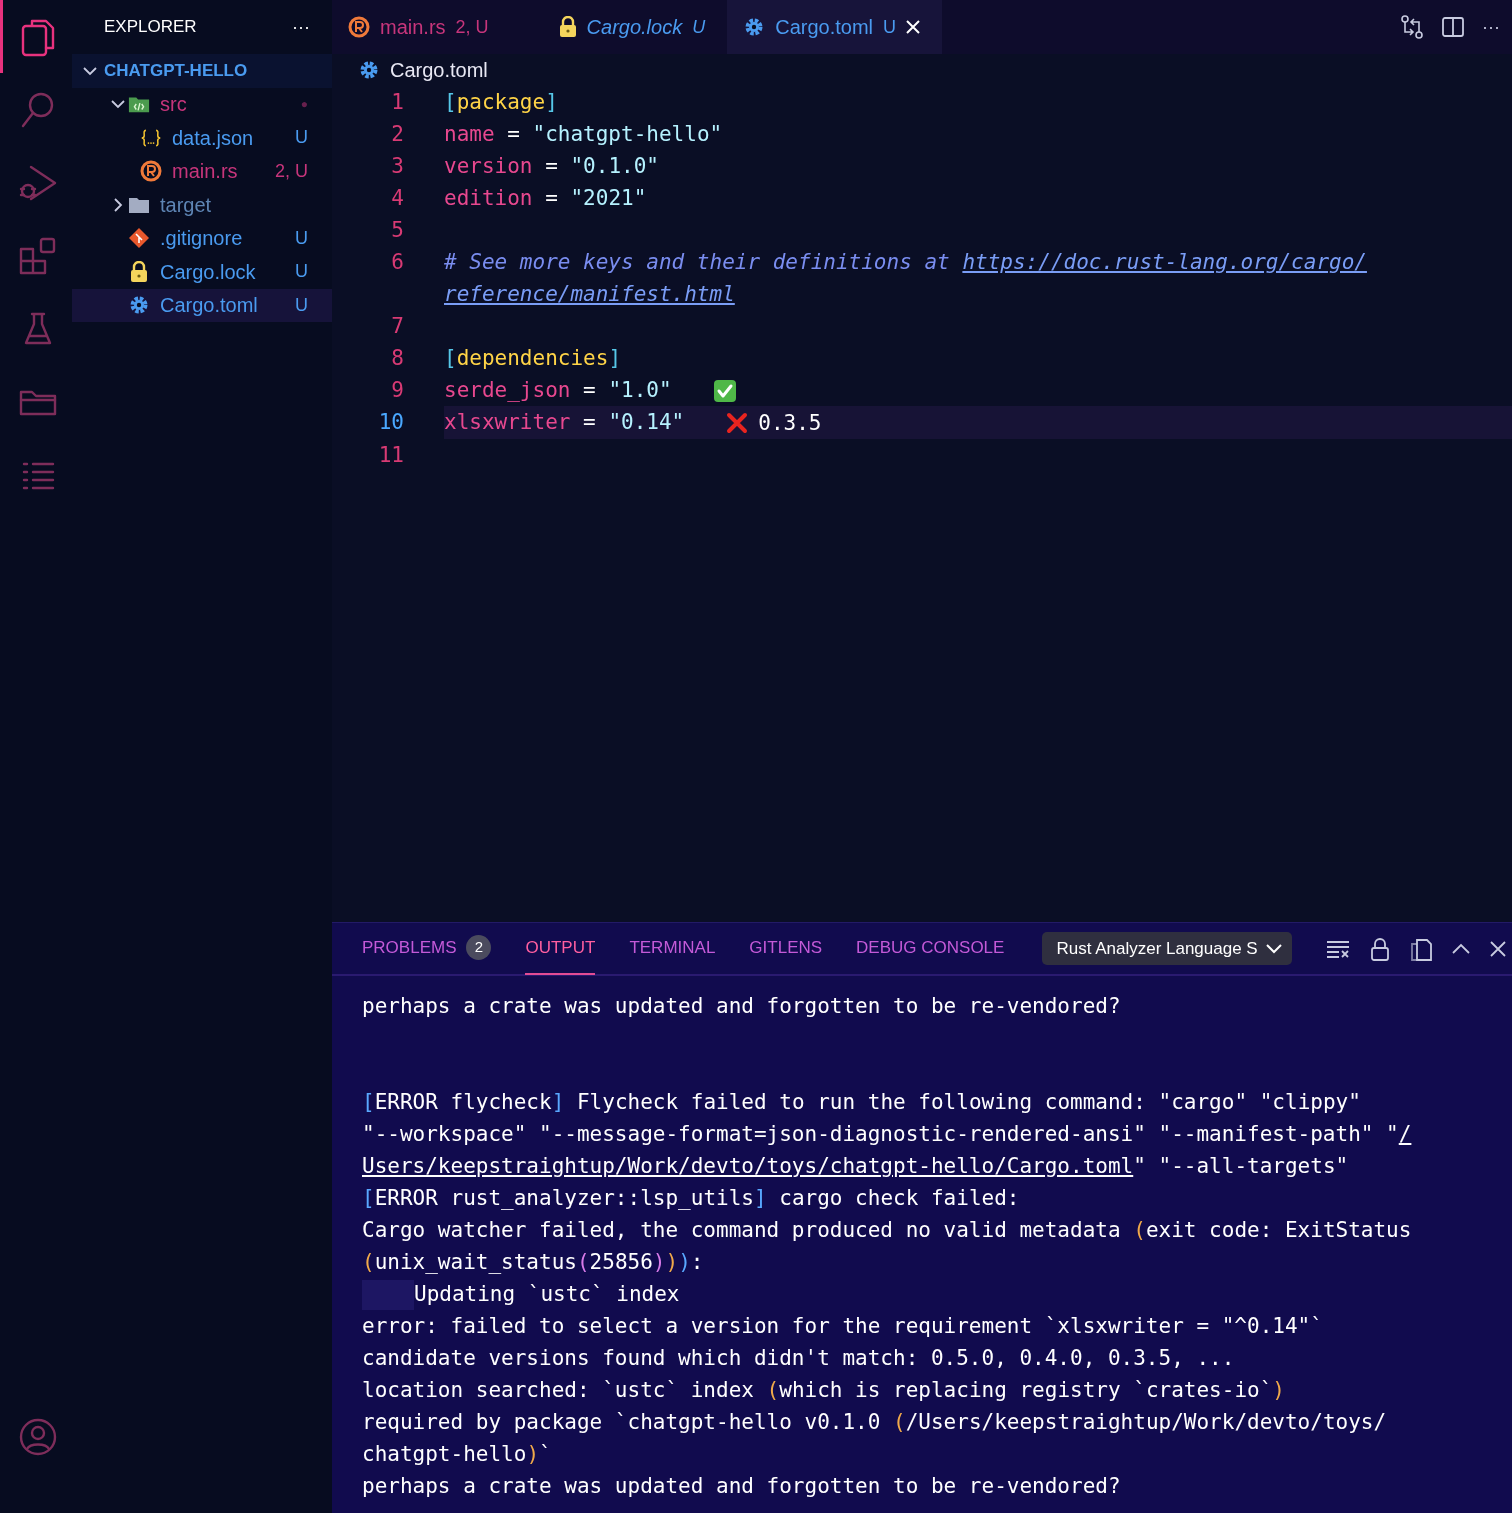 The width and height of the screenshot is (1512, 1513). What do you see at coordinates (304, 105) in the screenshot?
I see `git-status-label: ●` at bounding box center [304, 105].